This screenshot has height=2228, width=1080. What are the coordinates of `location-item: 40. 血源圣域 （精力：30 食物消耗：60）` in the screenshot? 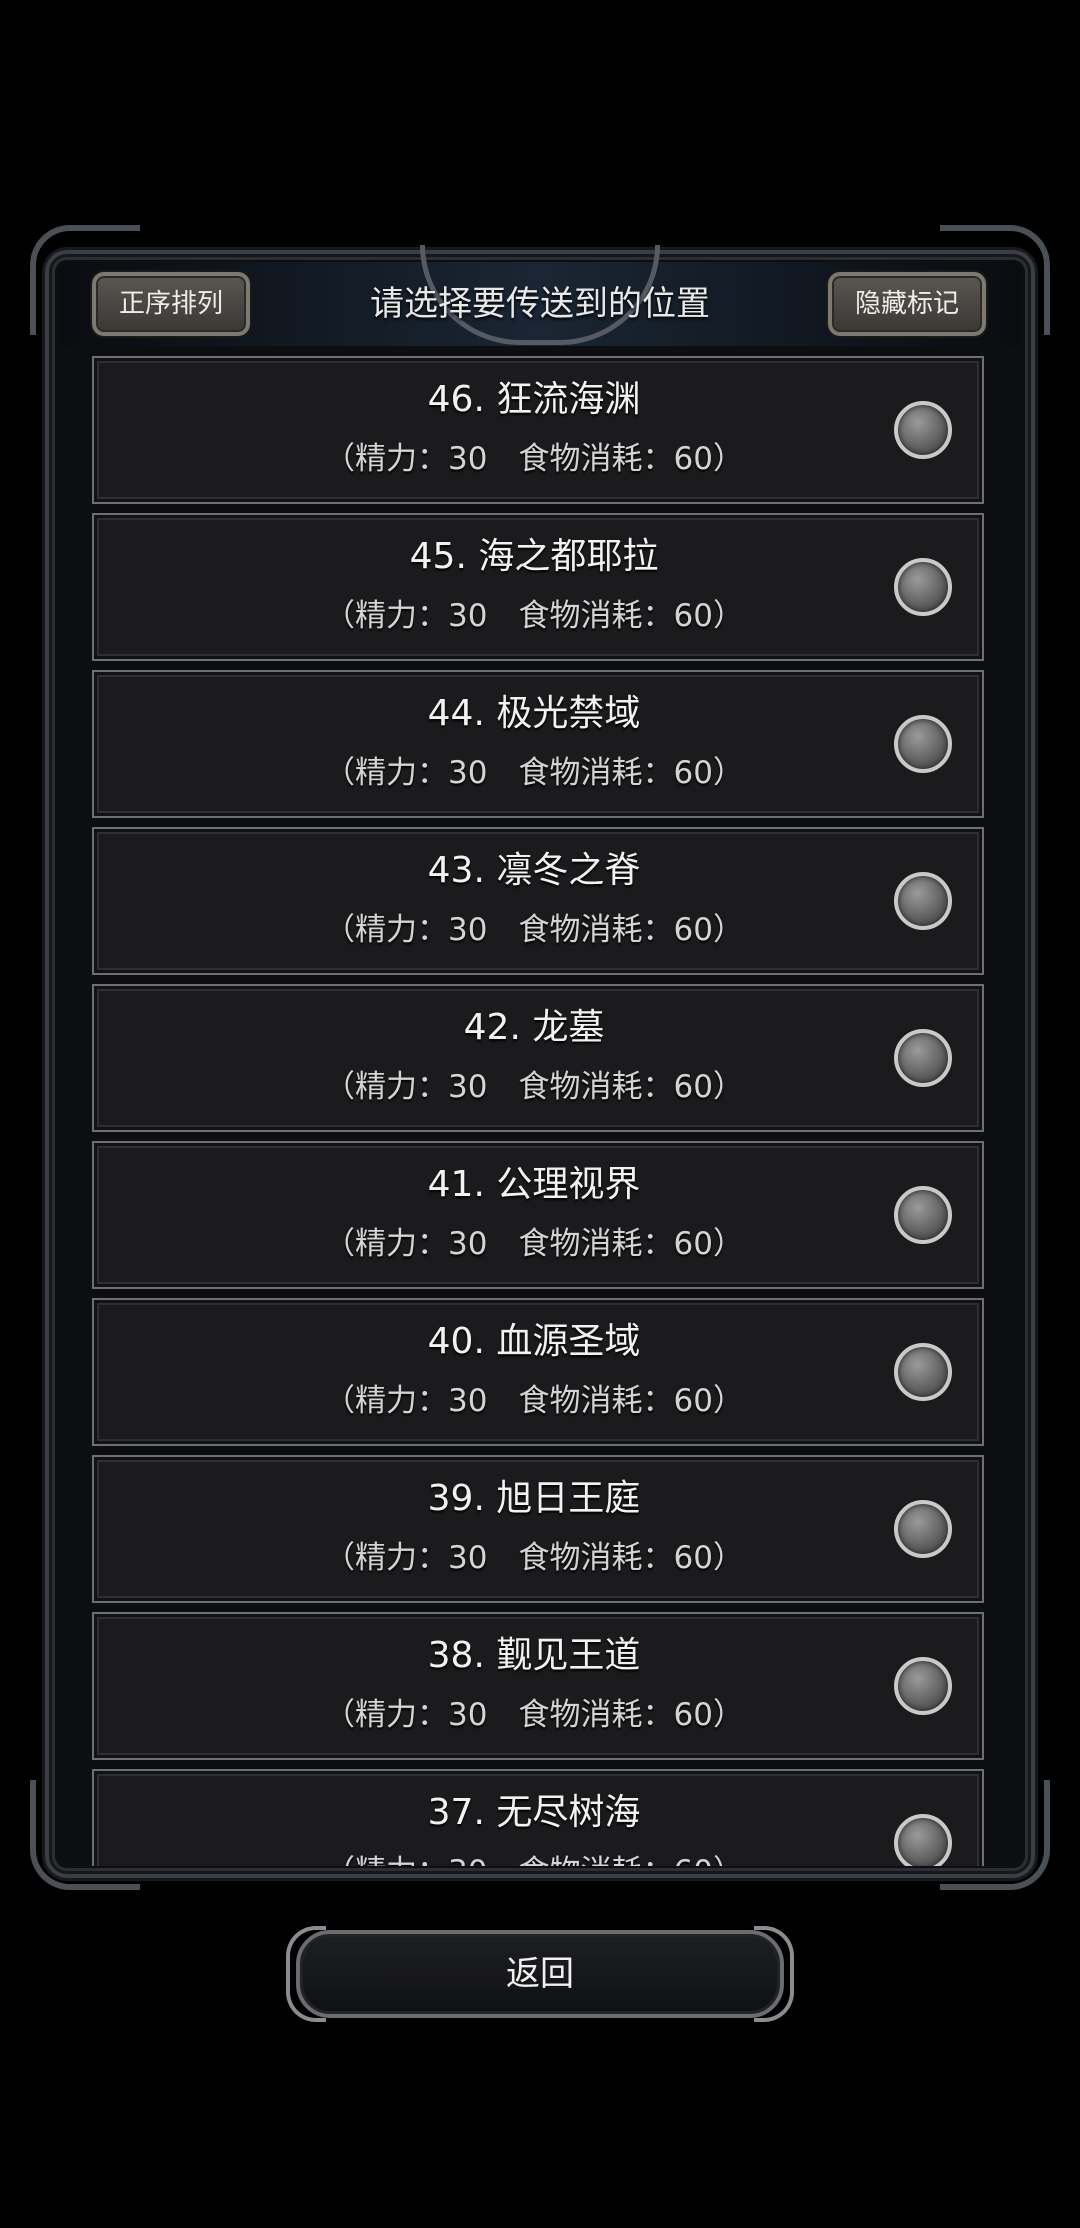 It's located at (538, 1372).